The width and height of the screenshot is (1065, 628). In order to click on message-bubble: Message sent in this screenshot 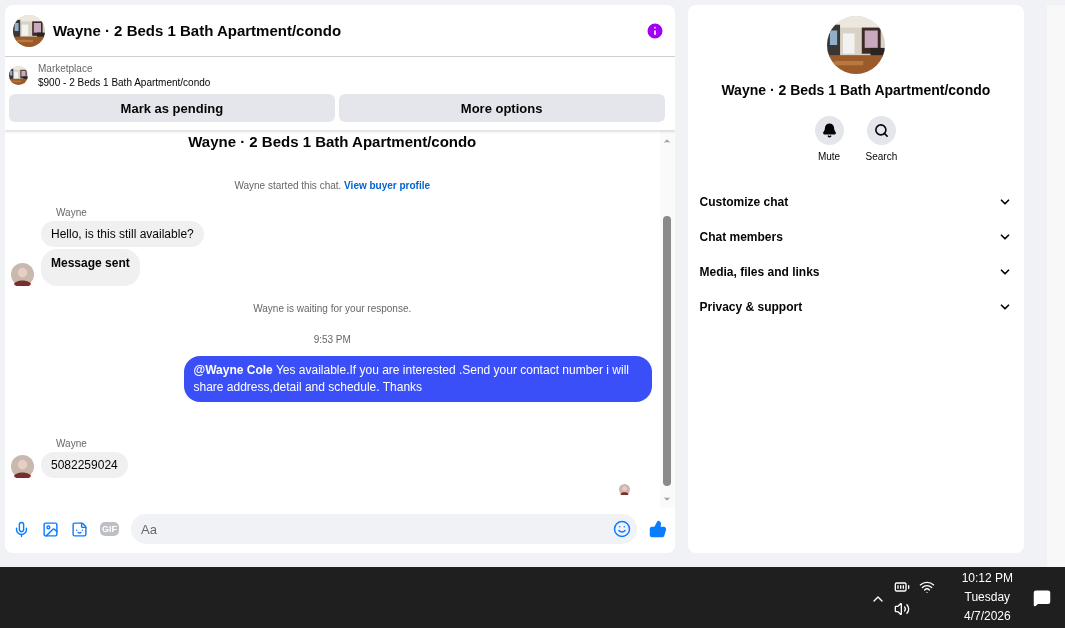, I will do `click(90, 267)`.